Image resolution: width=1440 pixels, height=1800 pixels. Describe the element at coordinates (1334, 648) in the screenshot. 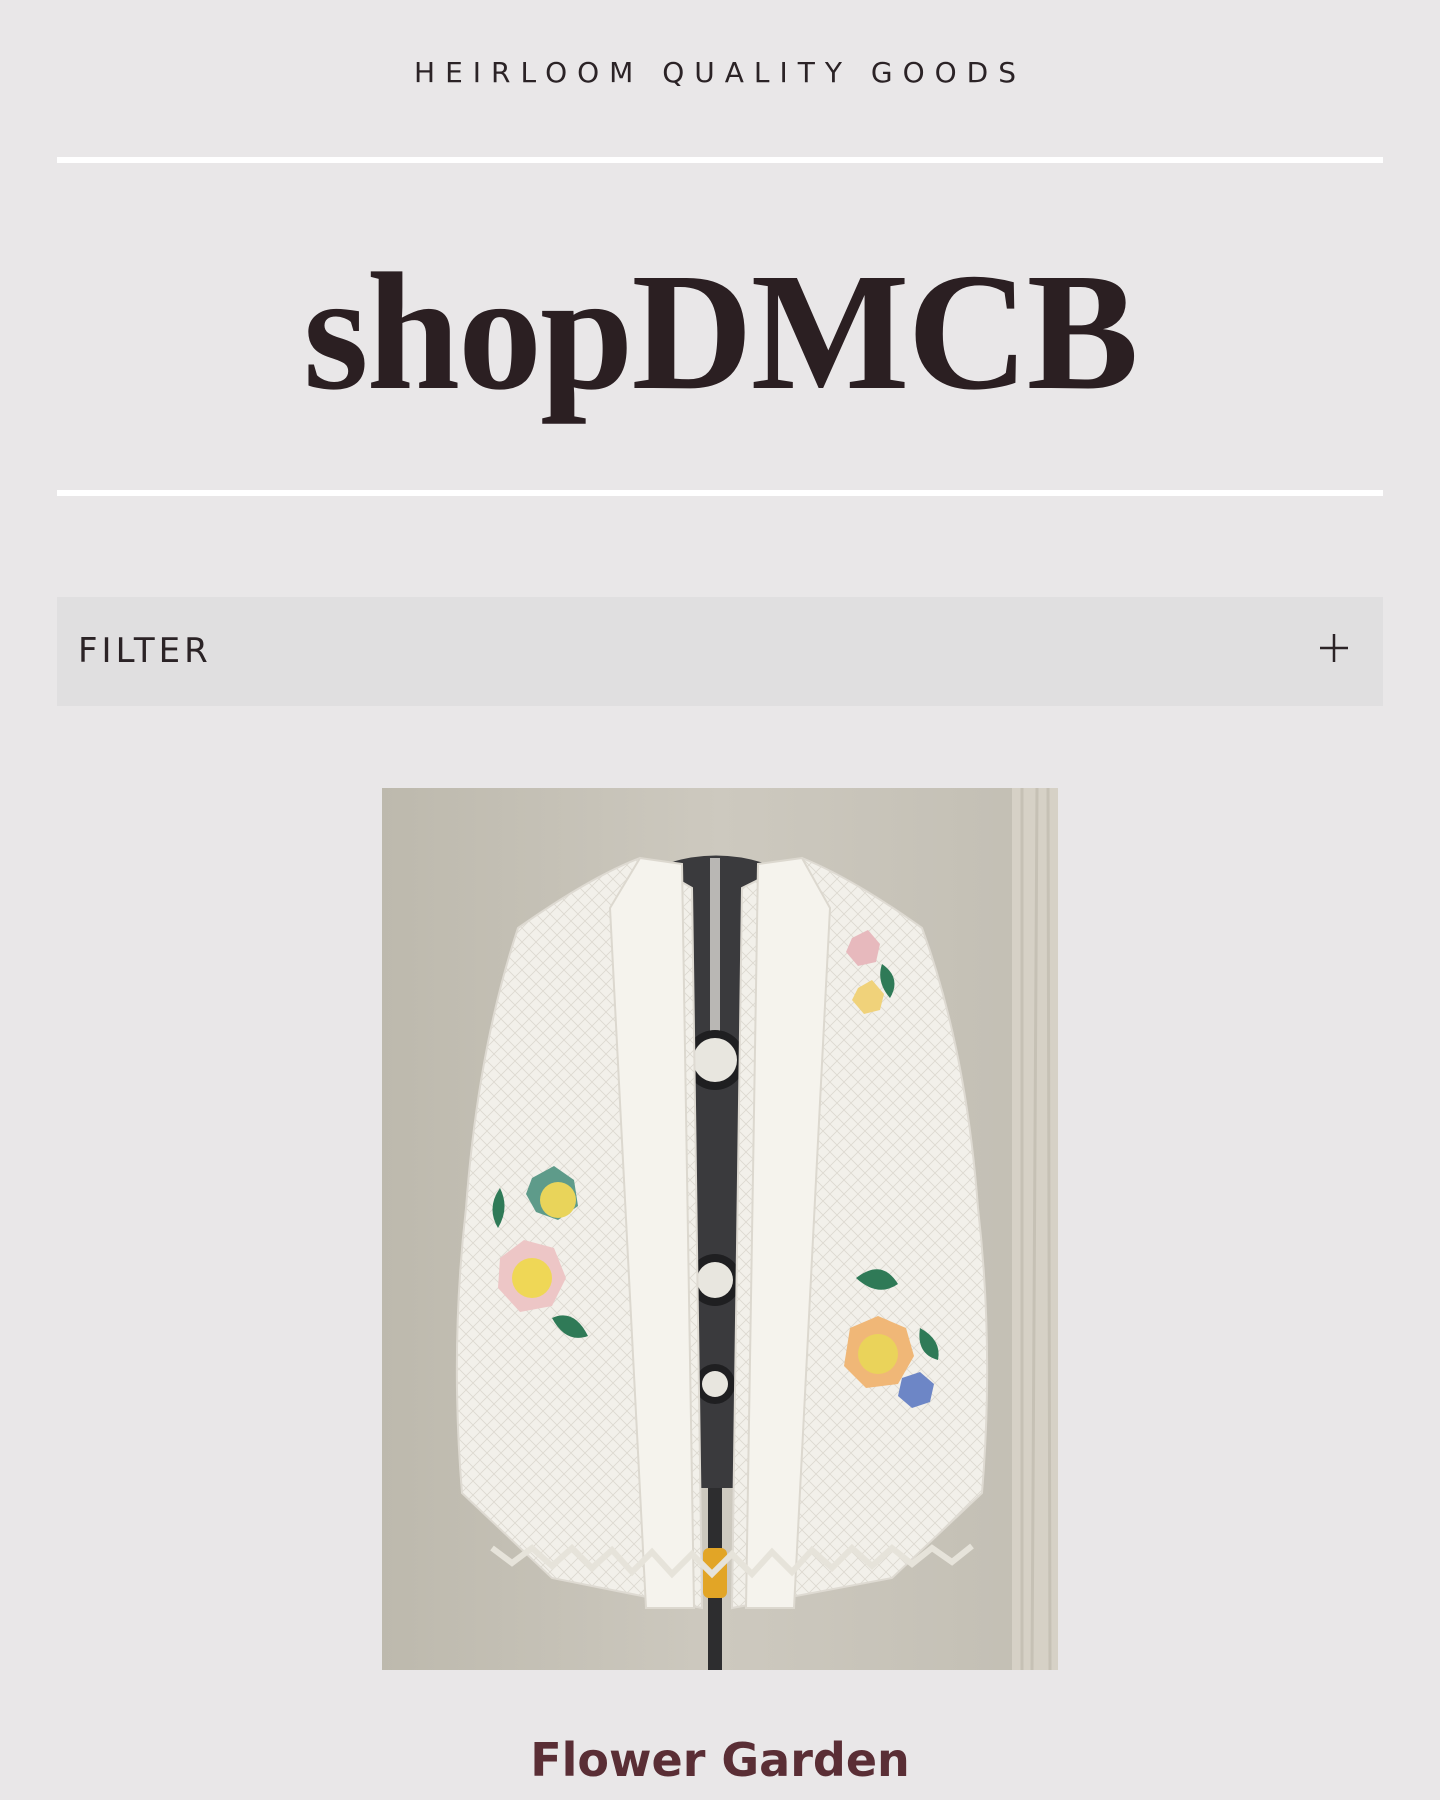

I see `plus-icon` at that location.